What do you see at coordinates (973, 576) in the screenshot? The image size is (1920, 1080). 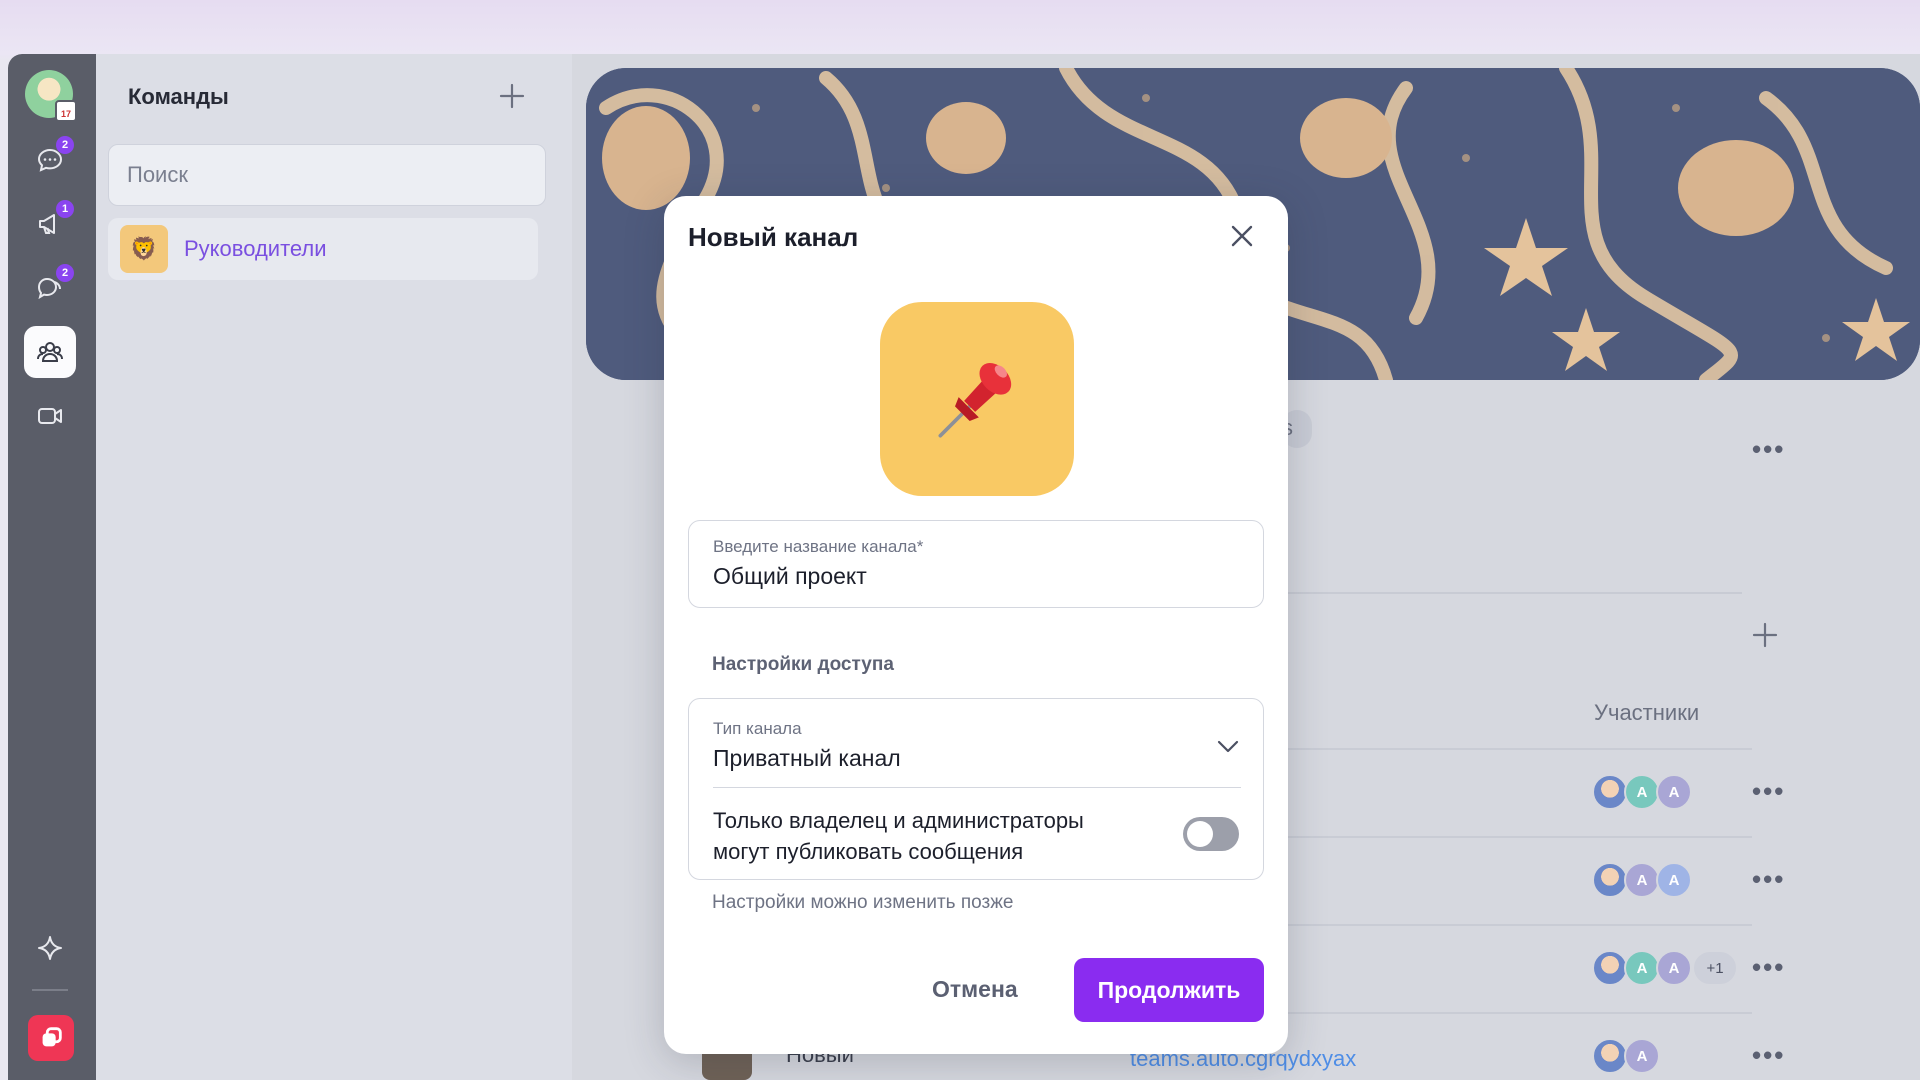 I see `channel-name-input` at bounding box center [973, 576].